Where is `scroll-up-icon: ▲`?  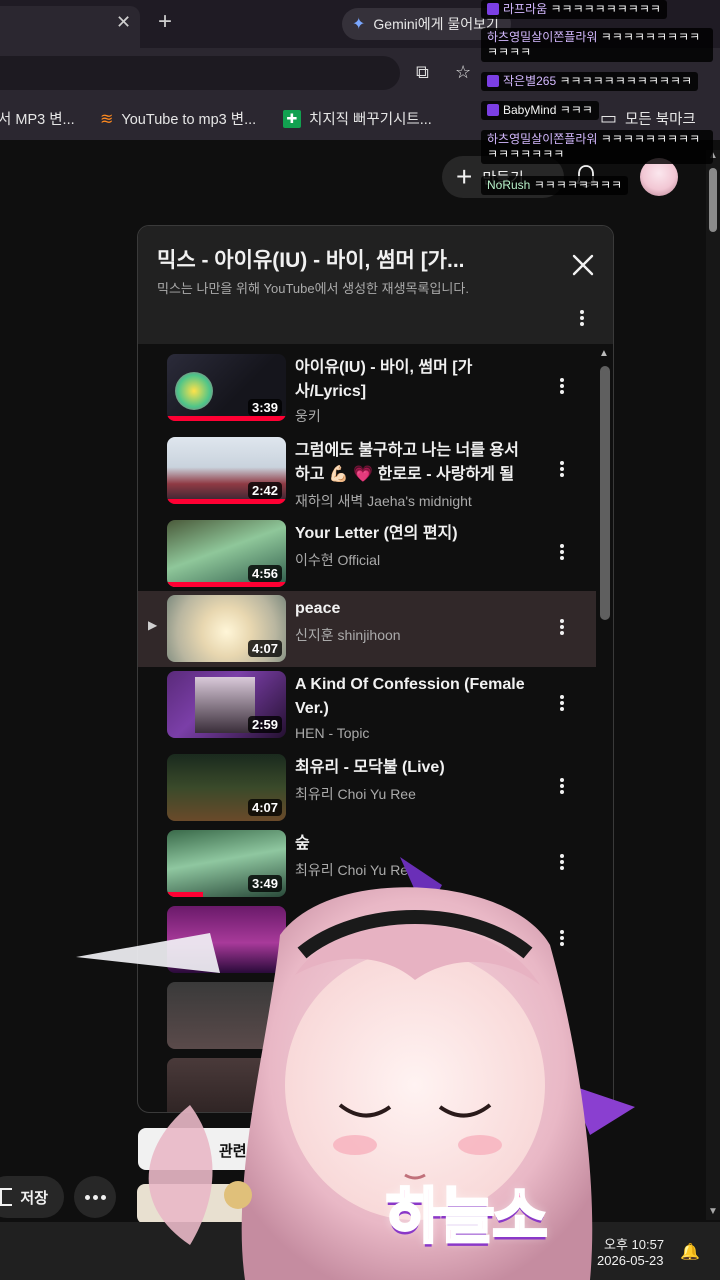 scroll-up-icon: ▲ is located at coordinates (604, 353).